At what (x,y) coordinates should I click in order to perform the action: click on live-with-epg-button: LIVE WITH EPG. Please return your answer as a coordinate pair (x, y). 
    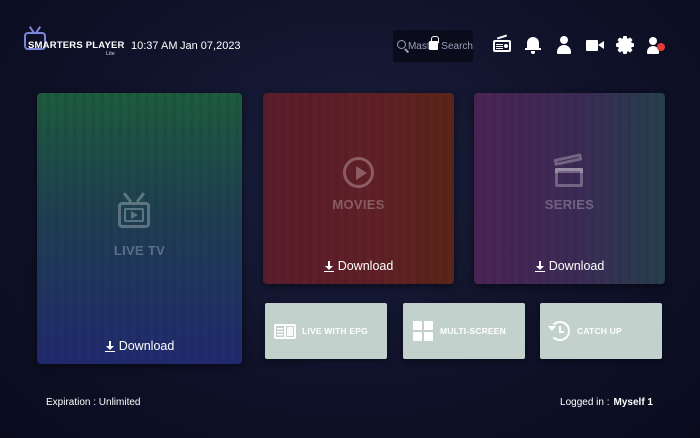
    Looking at the image, I should click on (326, 331).